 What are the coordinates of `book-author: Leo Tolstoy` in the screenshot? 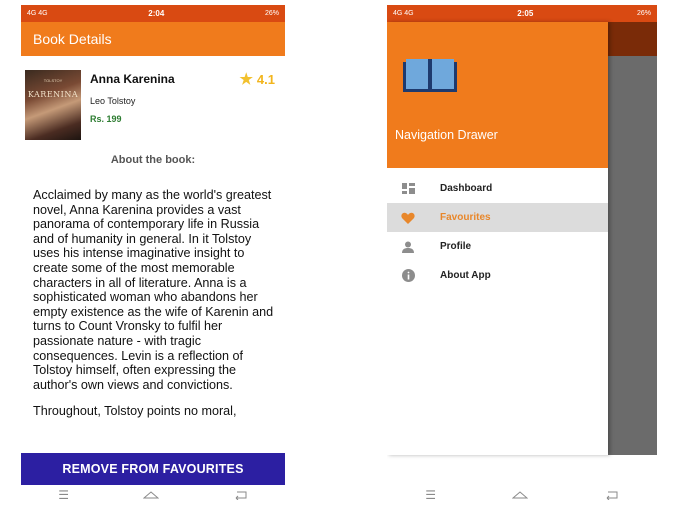 It's located at (113, 101).